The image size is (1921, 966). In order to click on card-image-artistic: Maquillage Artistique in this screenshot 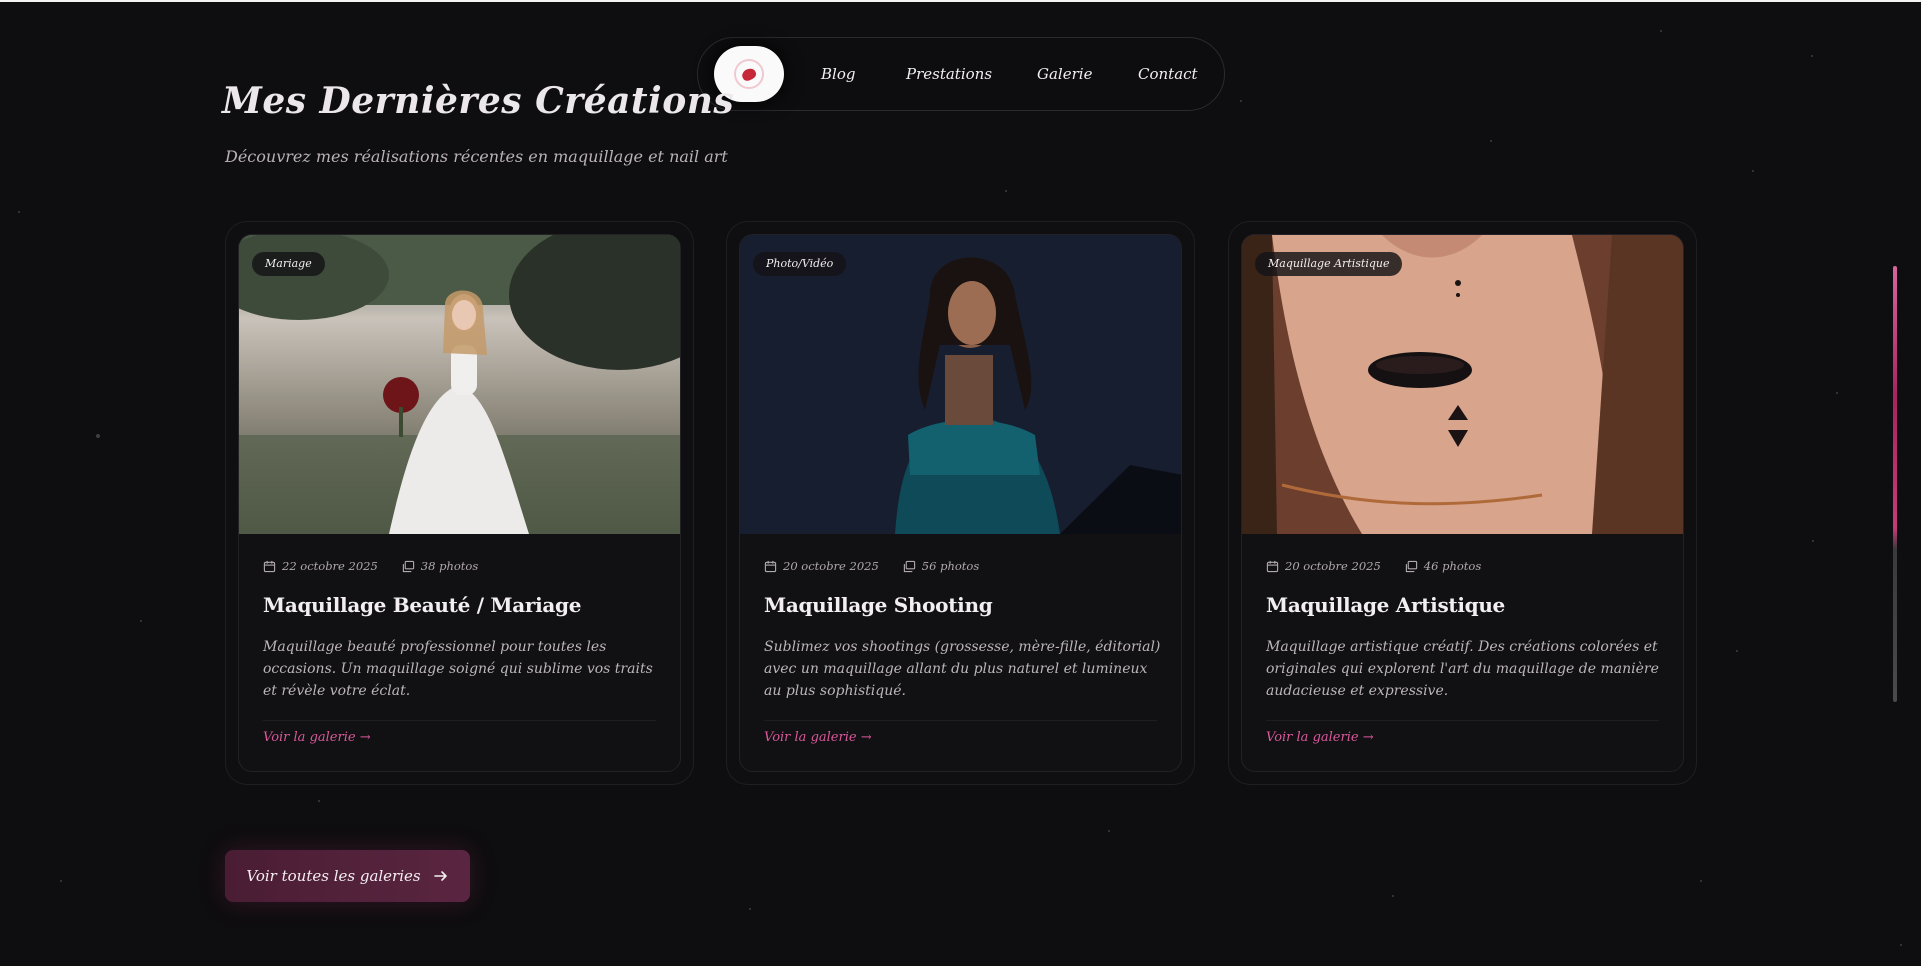, I will do `click(1462, 384)`.